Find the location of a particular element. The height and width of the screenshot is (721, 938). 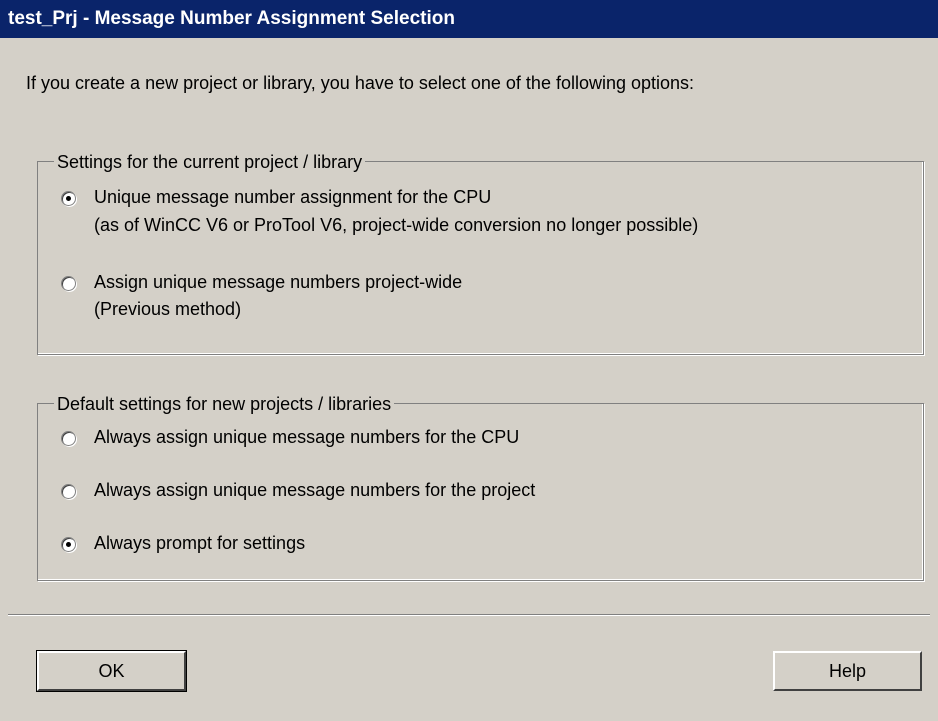

help-button: Help is located at coordinates (847, 671).